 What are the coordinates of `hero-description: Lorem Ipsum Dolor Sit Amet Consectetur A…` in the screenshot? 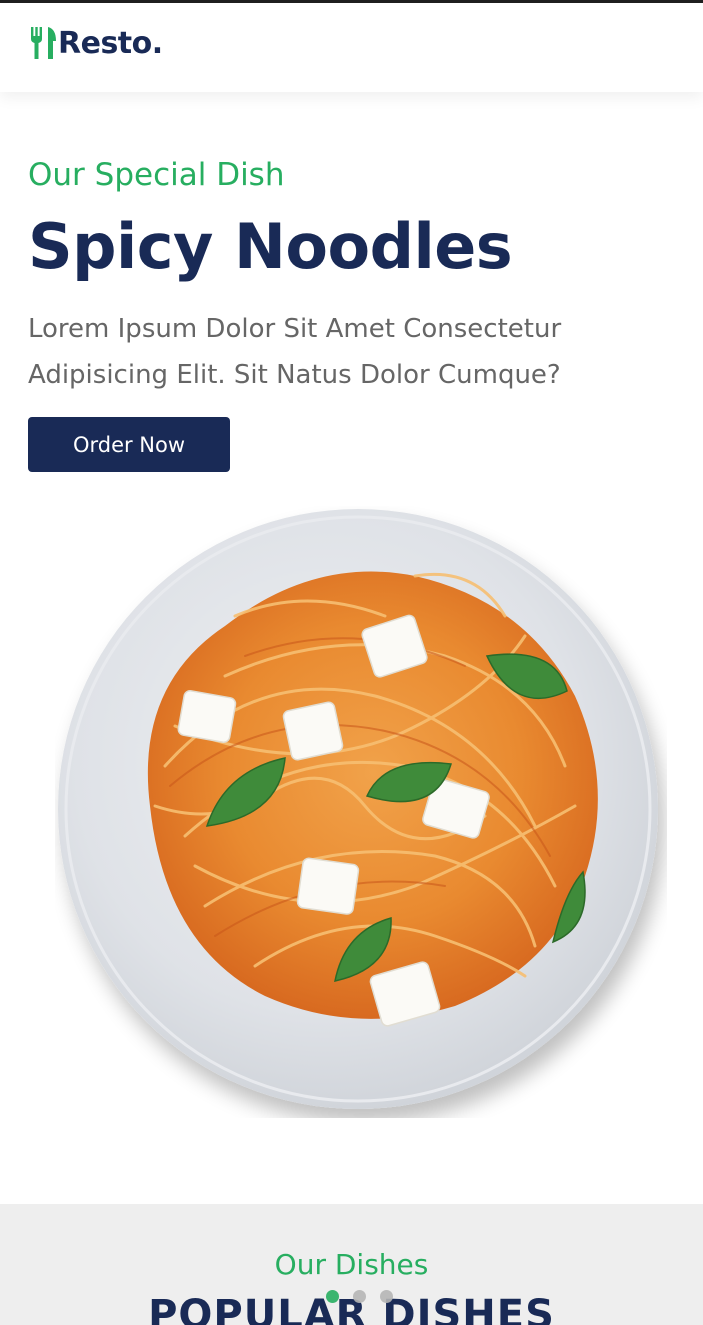 It's located at (295, 352).